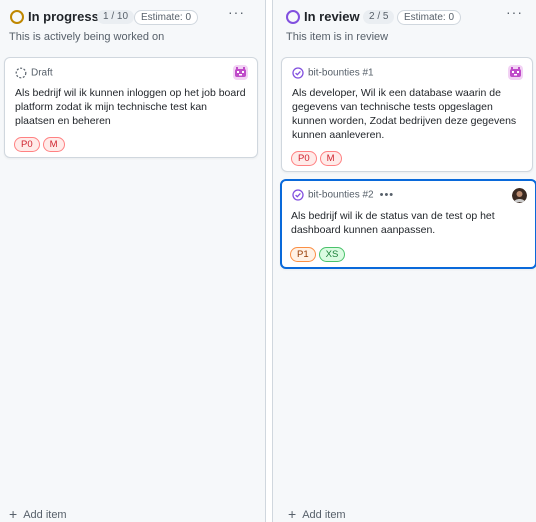 The height and width of the screenshot is (522, 536). What do you see at coordinates (387, 195) in the screenshot?
I see `card-menu-icon: •••` at bounding box center [387, 195].